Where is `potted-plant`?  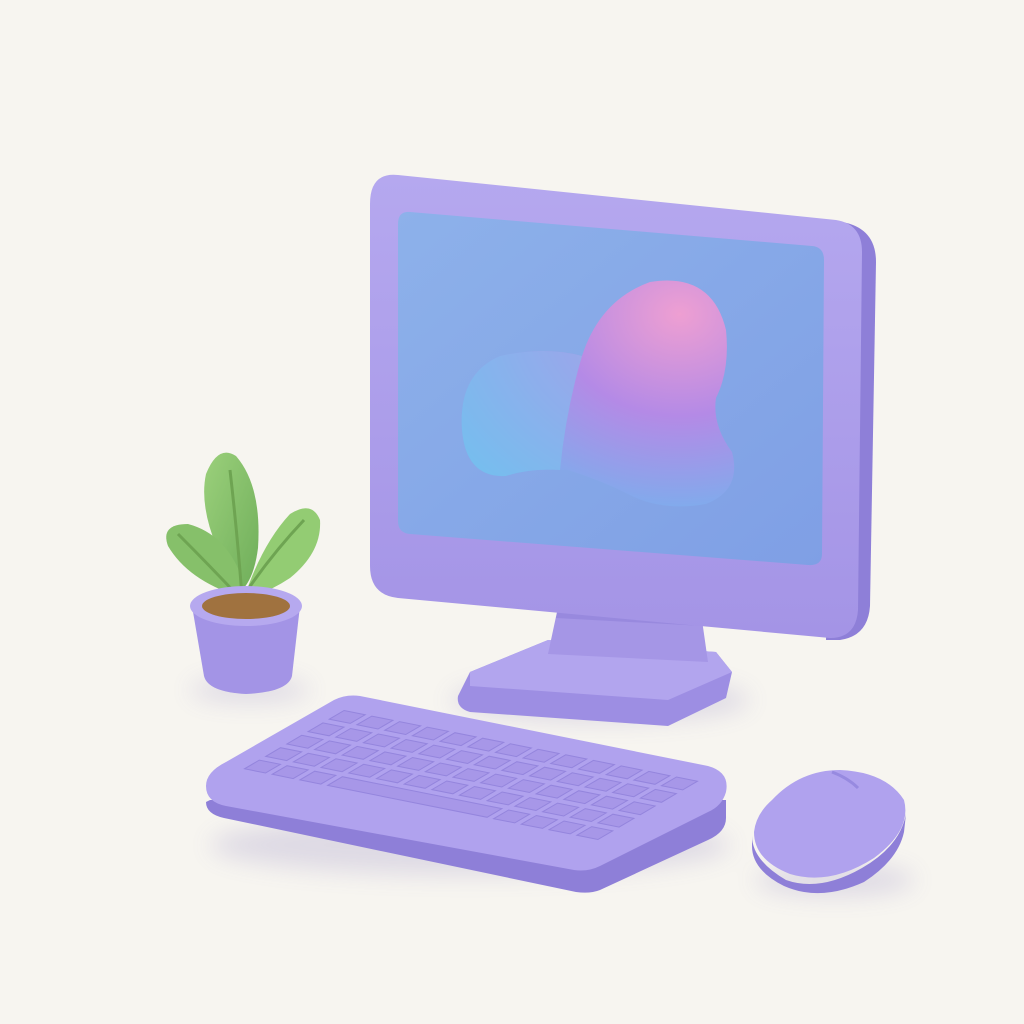 potted-plant is located at coordinates (243, 573).